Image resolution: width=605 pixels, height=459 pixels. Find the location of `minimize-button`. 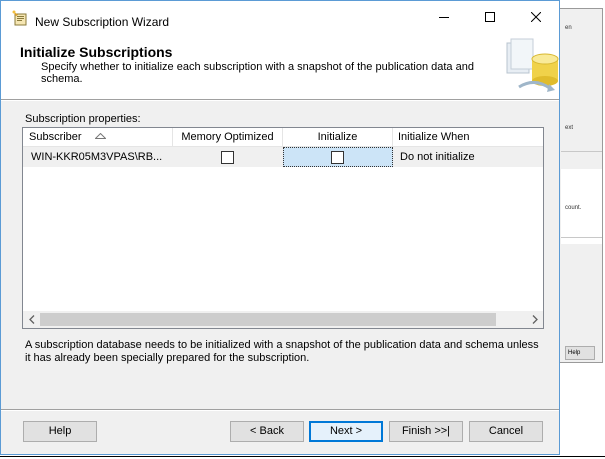

minimize-button is located at coordinates (444, 17).